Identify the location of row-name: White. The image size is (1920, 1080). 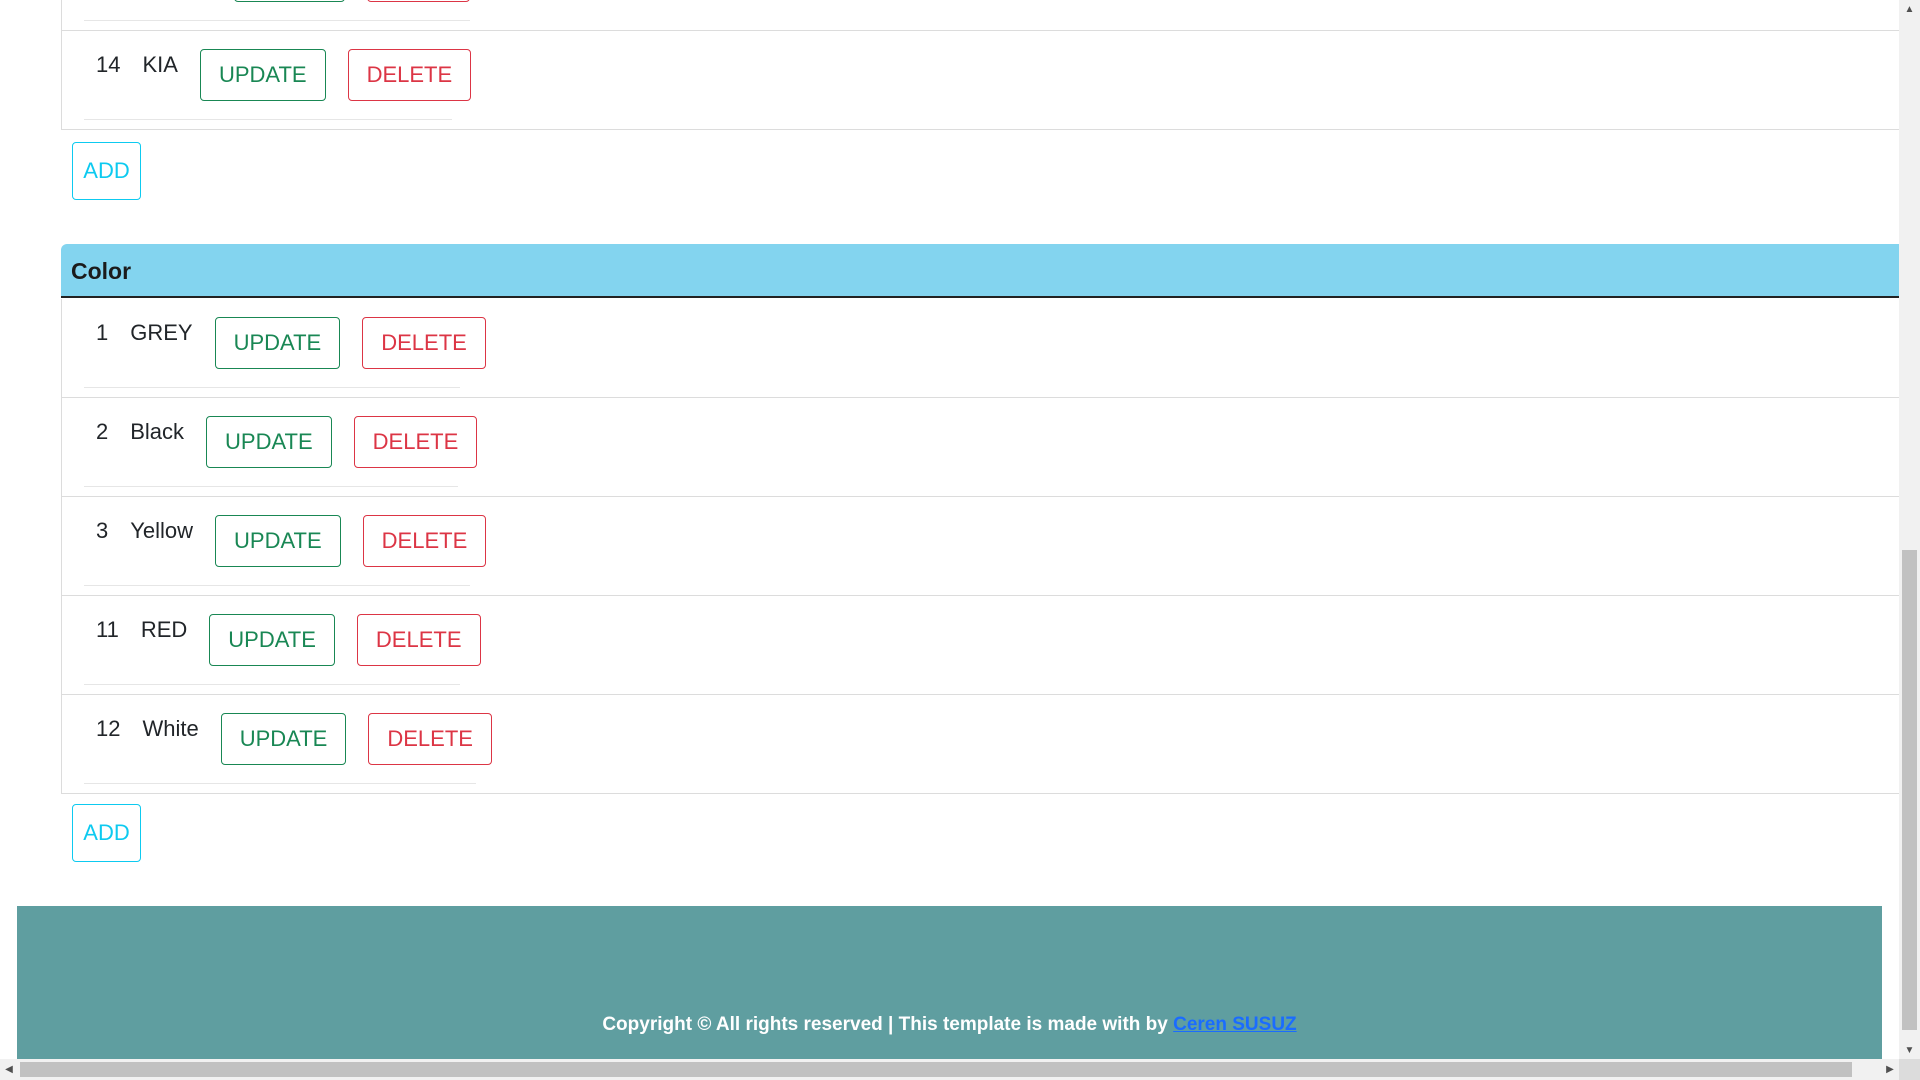
(170, 728).